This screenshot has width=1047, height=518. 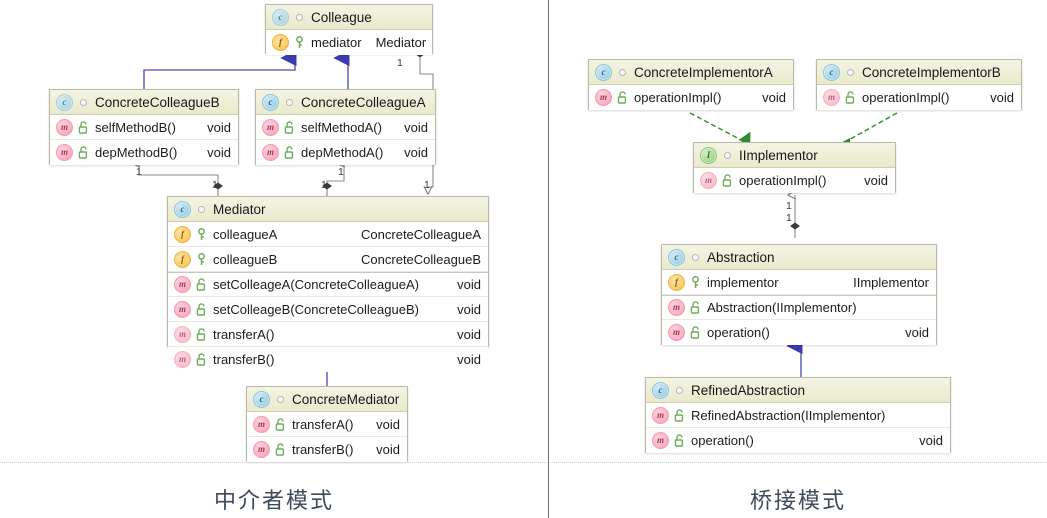 What do you see at coordinates (328, 259) in the screenshot?
I see `member-row: f colleagueB ConcreteColleagueB` at bounding box center [328, 259].